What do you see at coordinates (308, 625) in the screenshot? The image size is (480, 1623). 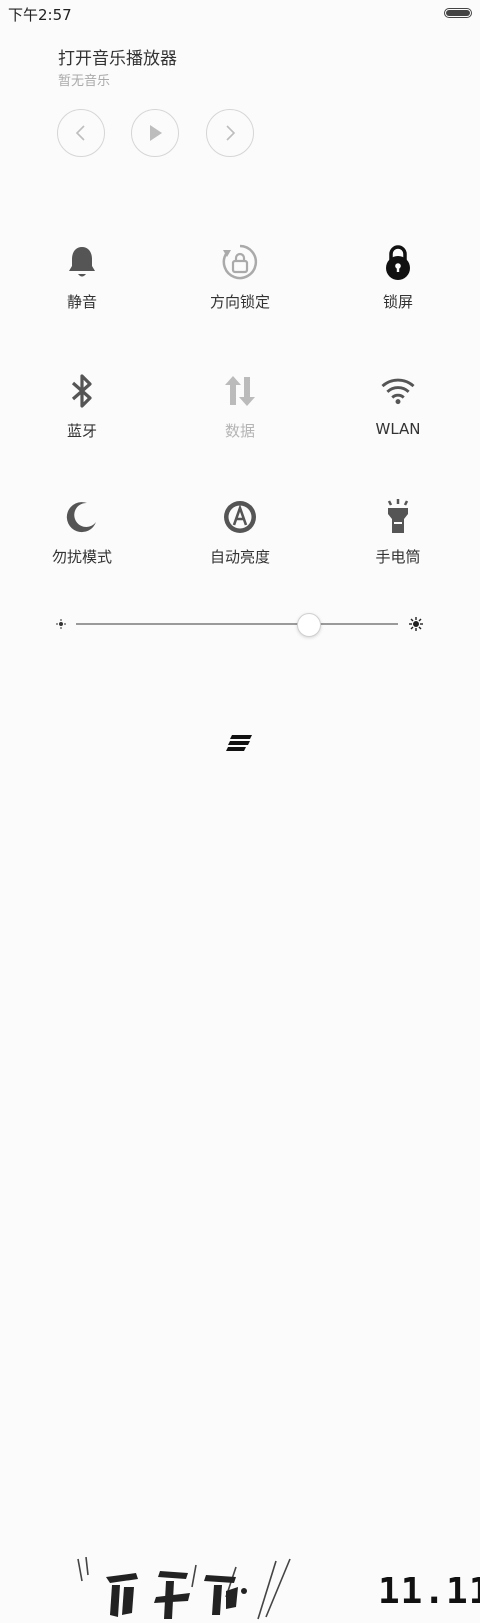 I see `brightness-thumb` at bounding box center [308, 625].